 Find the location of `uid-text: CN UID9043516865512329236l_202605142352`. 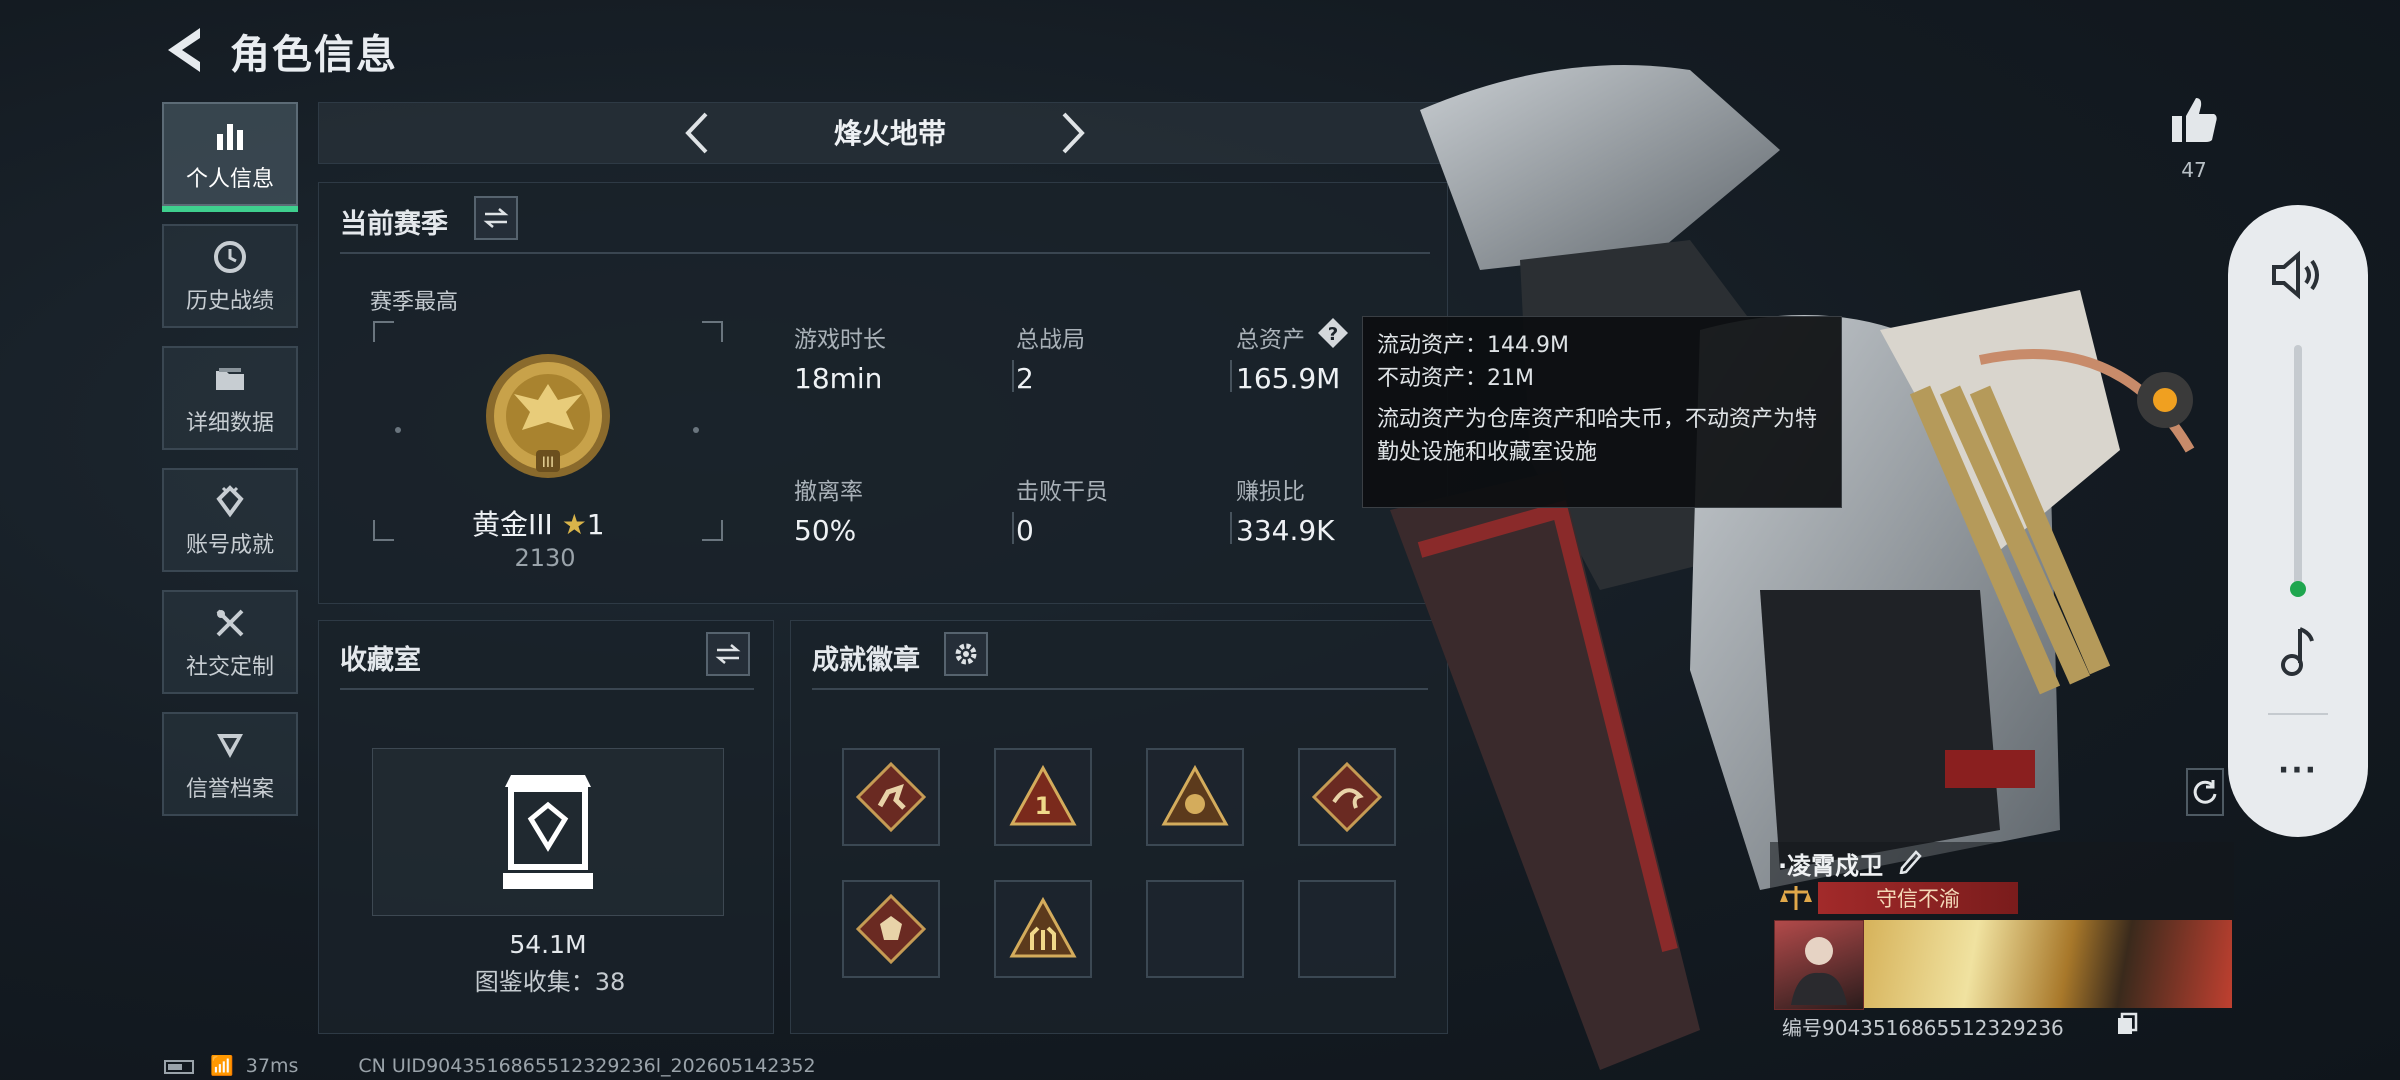

uid-text: CN UID9043516865512329236l_202605142352 is located at coordinates (587, 1066).